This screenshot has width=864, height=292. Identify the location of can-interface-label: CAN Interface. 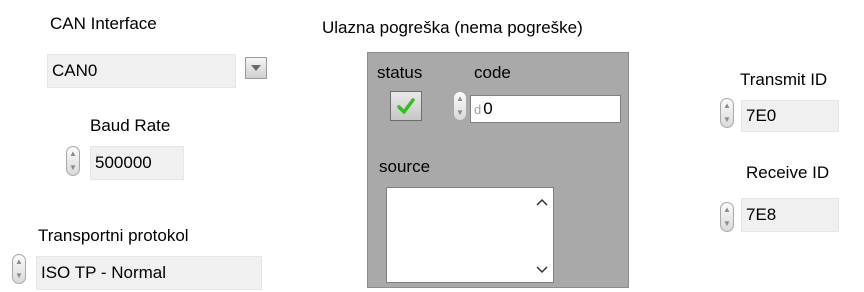
(103, 23).